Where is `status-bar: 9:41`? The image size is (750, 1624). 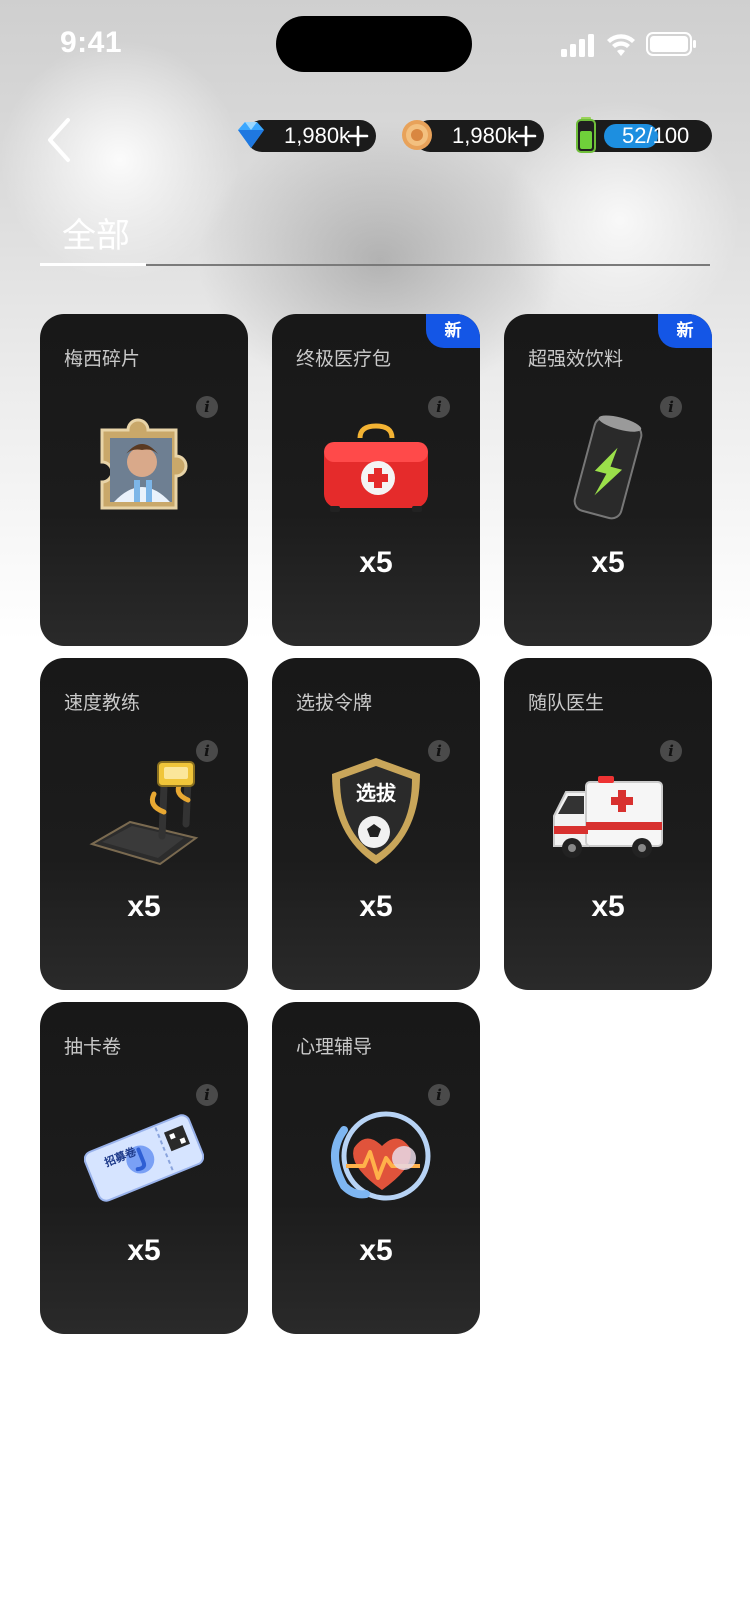 status-bar: 9:41 is located at coordinates (375, 46).